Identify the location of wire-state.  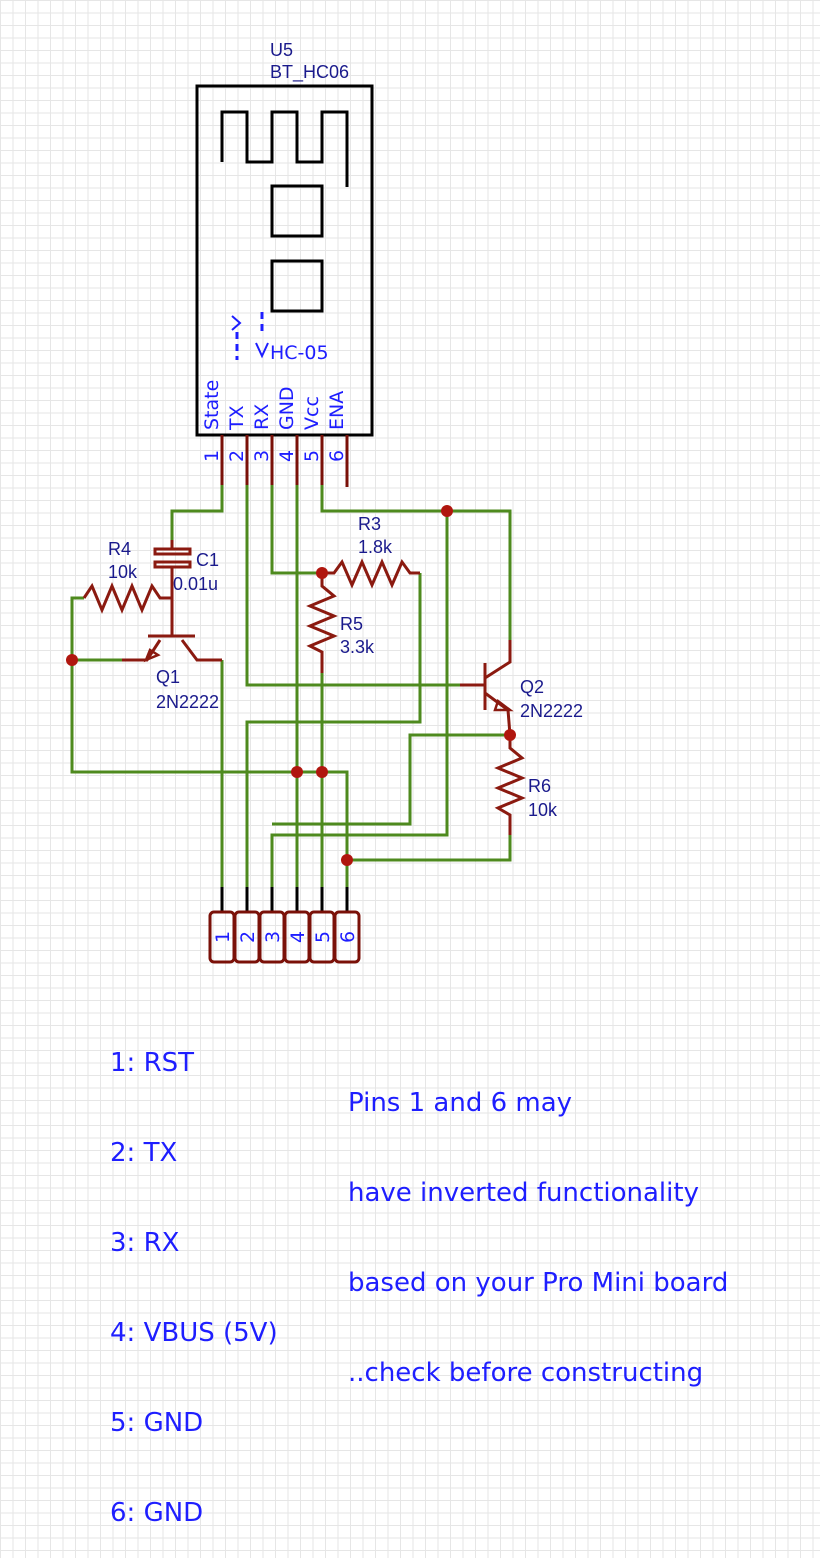
(197, 512).